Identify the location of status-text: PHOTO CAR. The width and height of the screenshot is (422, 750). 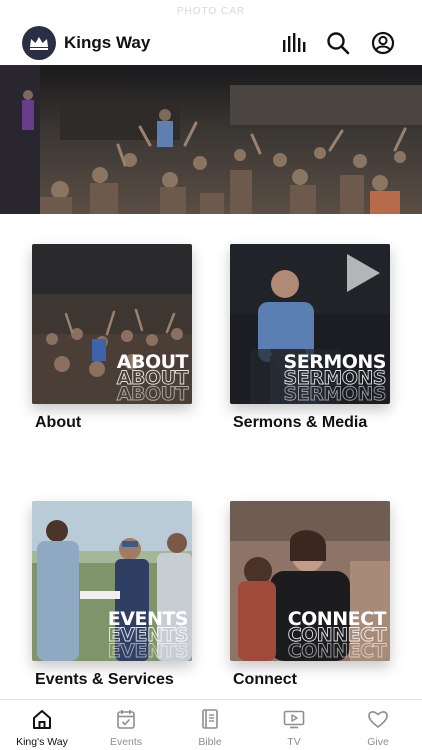
(211, 11).